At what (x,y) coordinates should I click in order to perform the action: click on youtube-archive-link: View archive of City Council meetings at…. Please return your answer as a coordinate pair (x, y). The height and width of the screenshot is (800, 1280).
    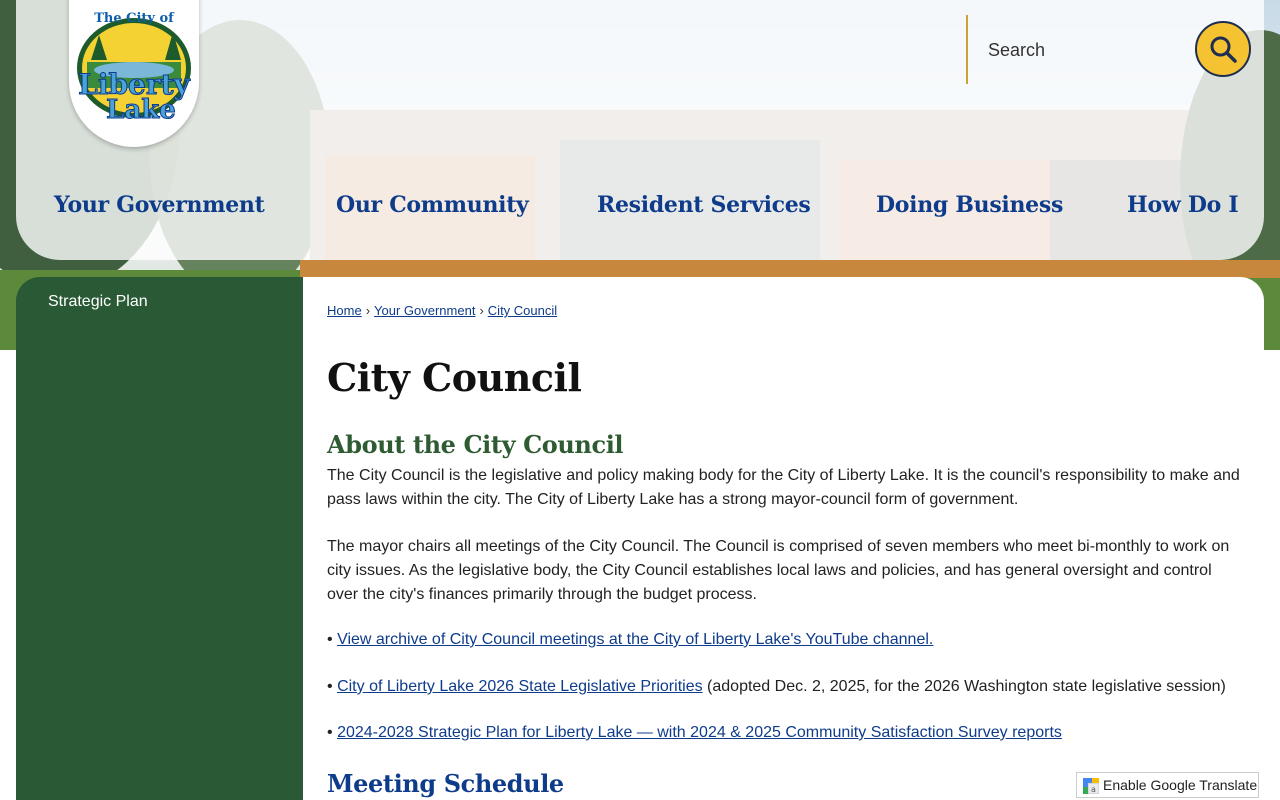
    Looking at the image, I should click on (635, 639).